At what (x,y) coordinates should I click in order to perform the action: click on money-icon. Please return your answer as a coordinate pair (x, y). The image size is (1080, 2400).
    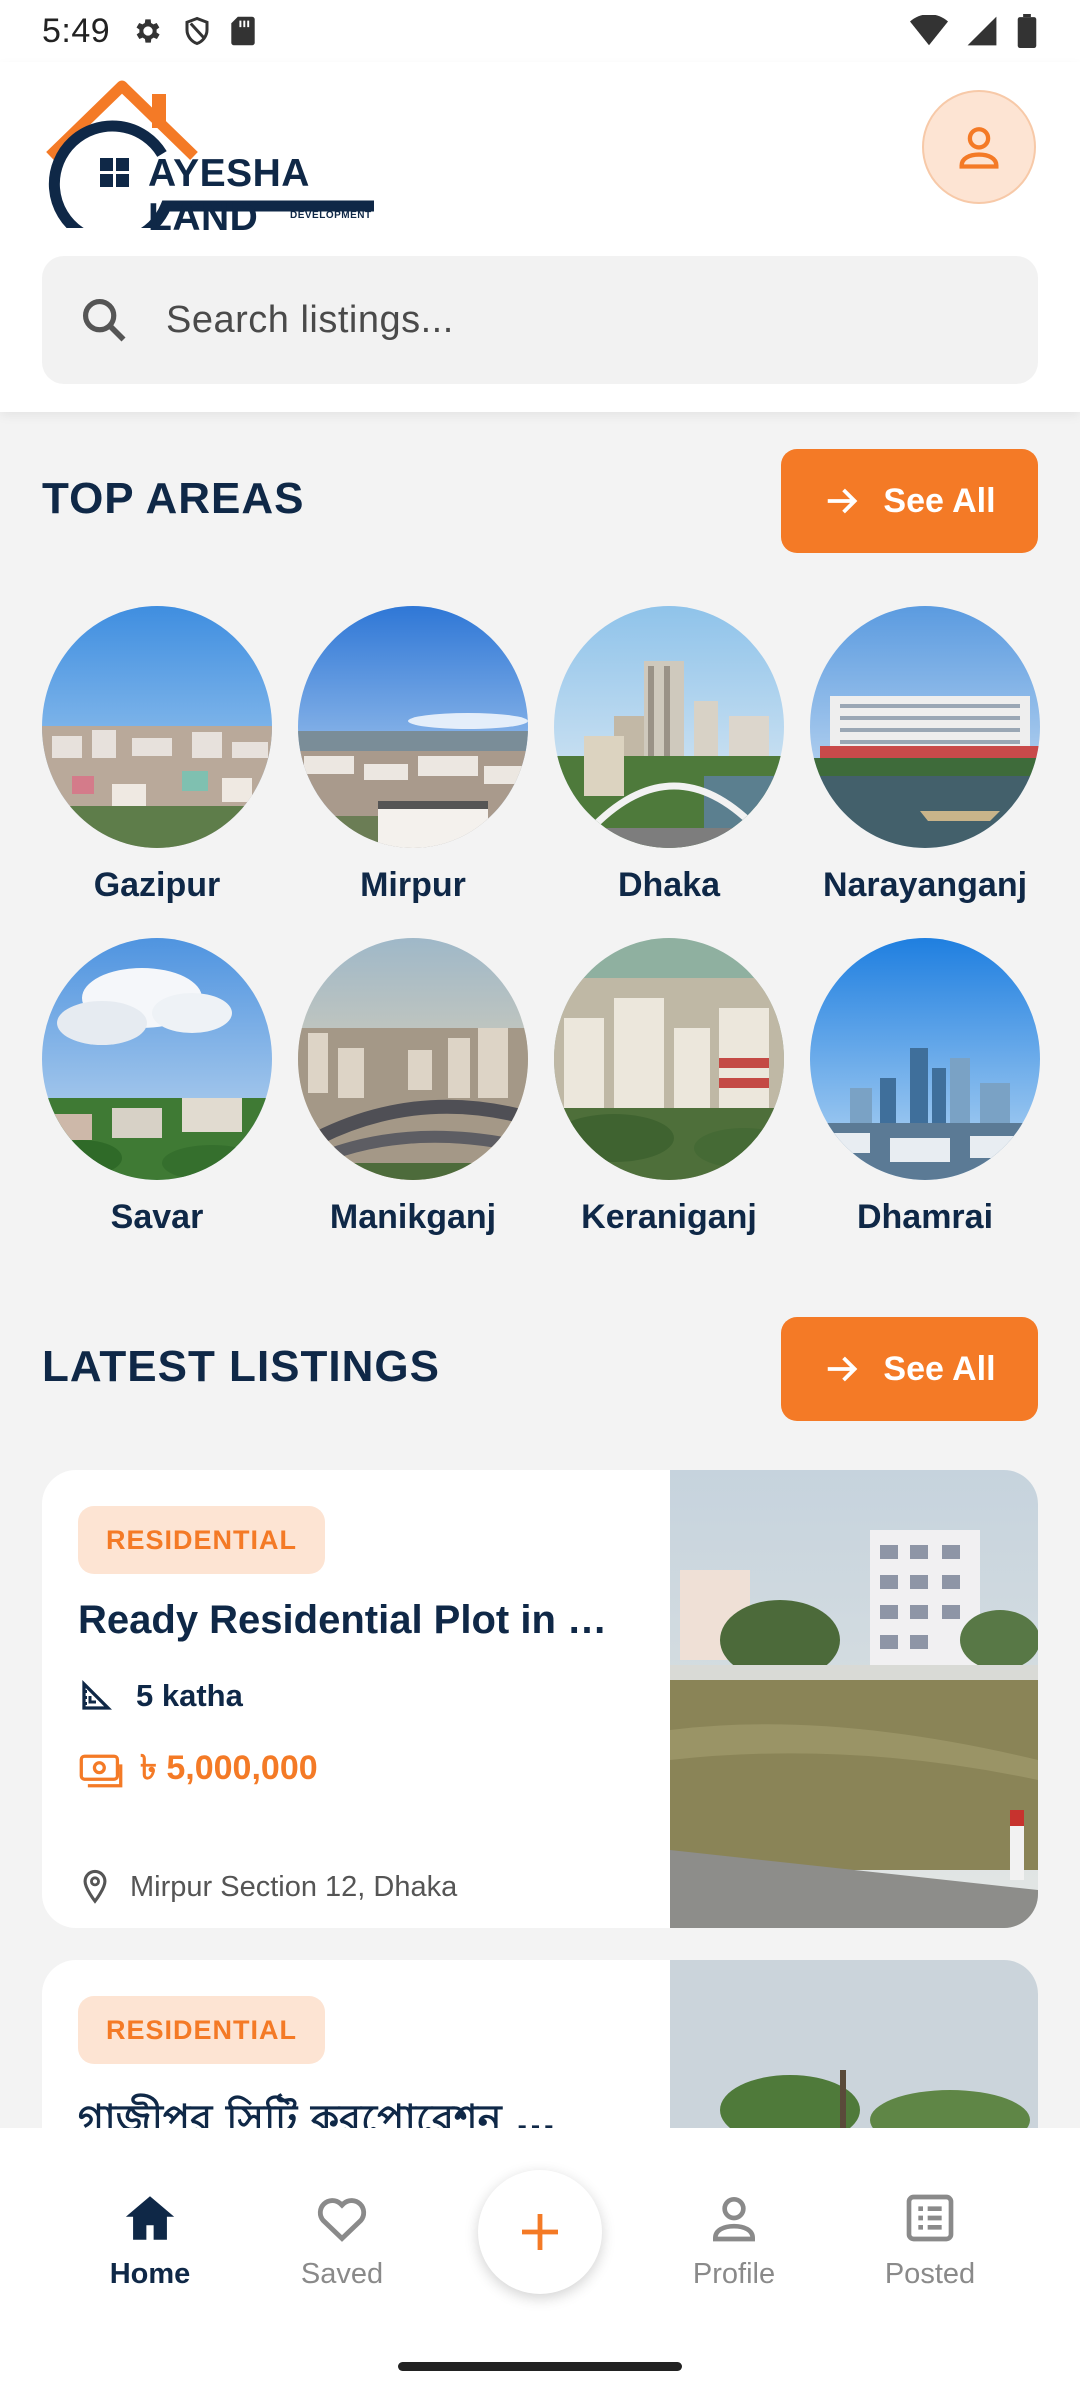
    Looking at the image, I should click on (101, 1770).